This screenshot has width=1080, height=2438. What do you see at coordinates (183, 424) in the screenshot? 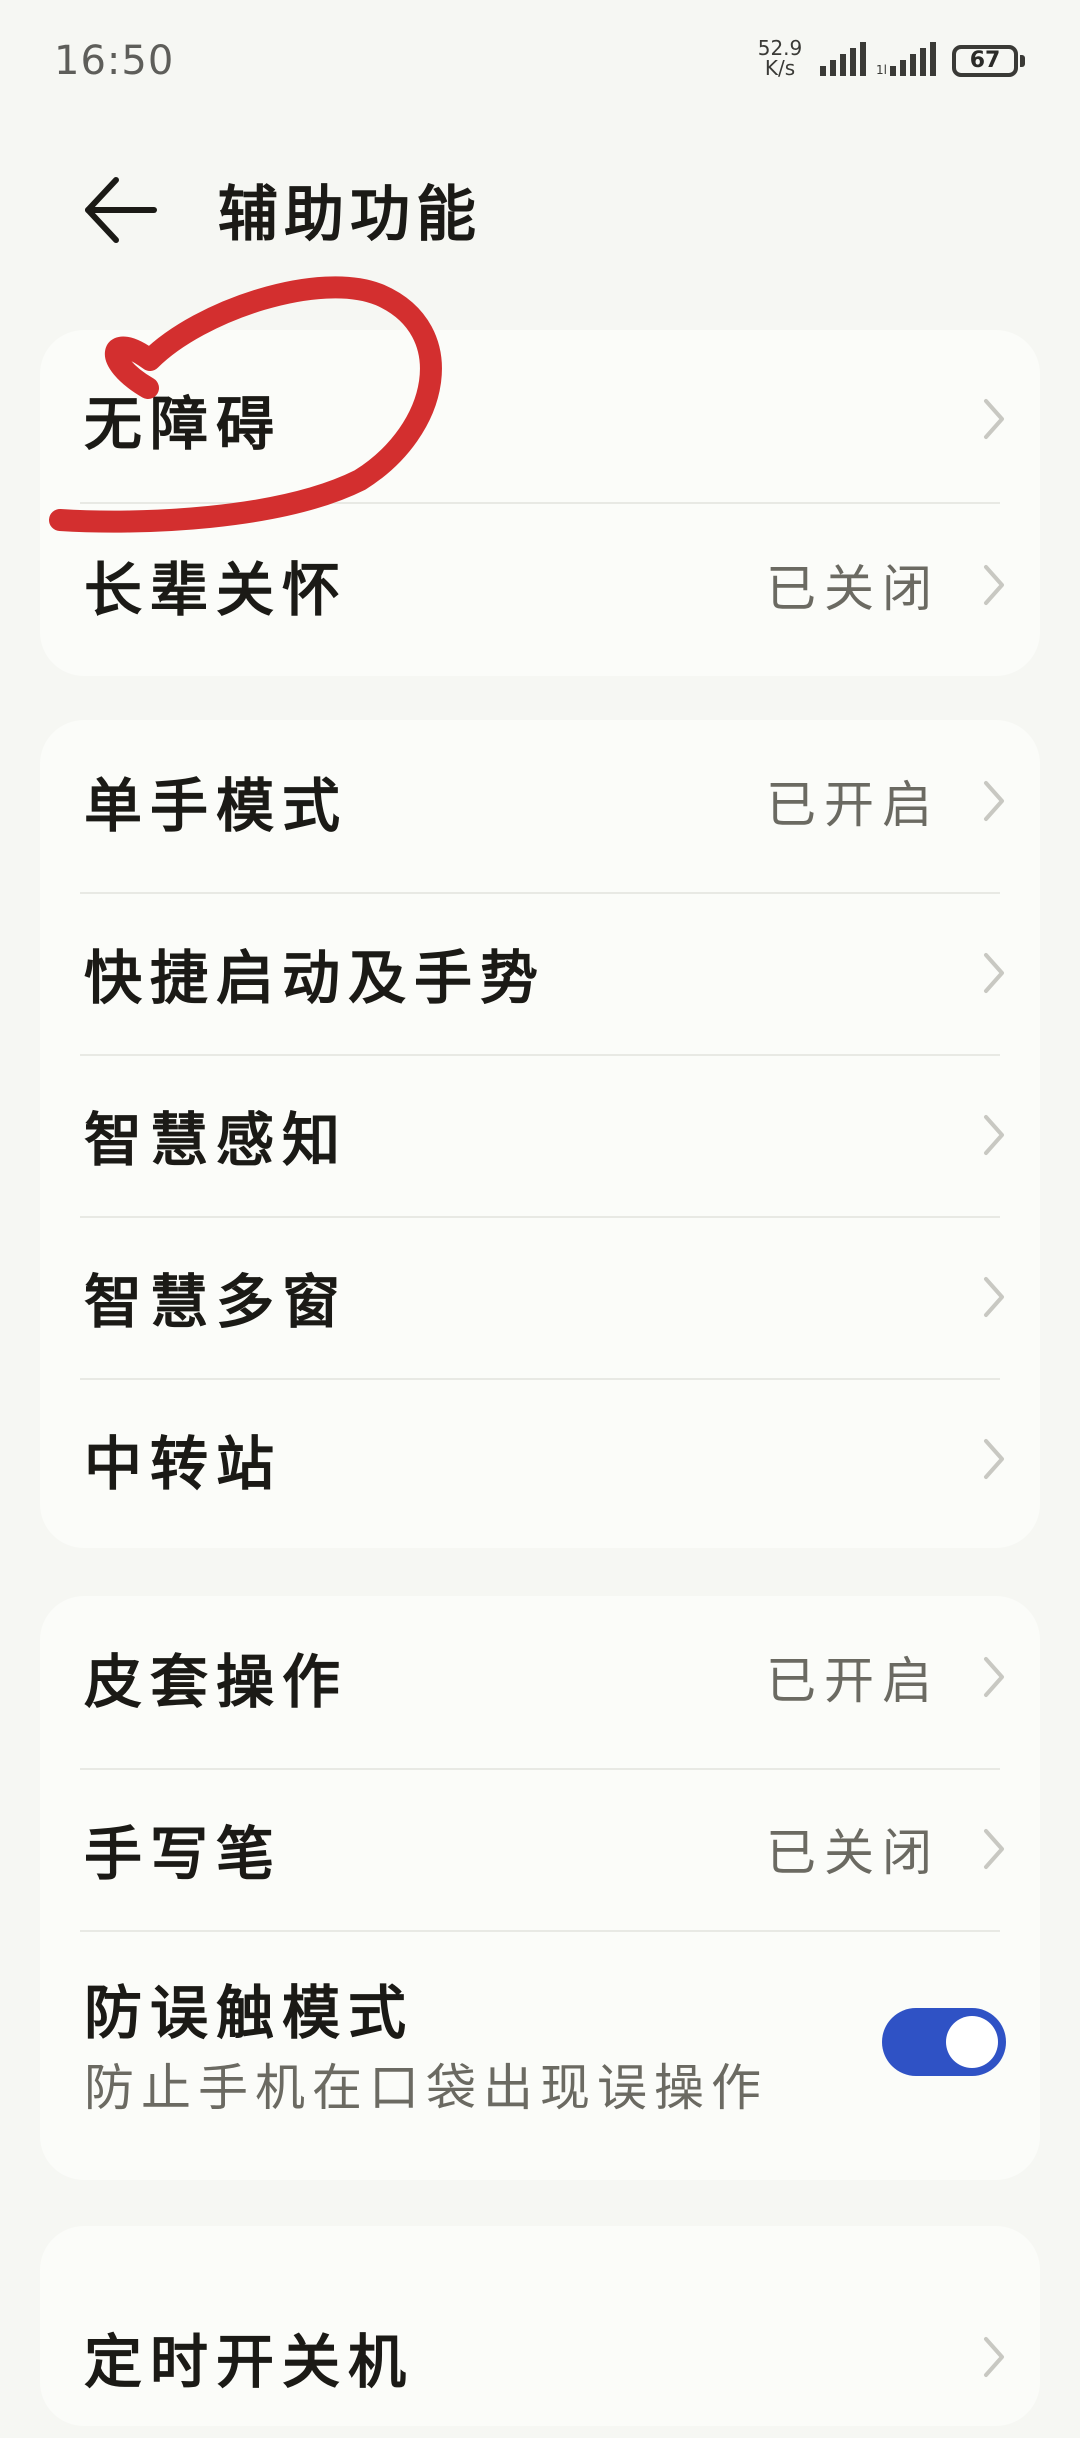
I see `settings-item-label: 无障碍` at bounding box center [183, 424].